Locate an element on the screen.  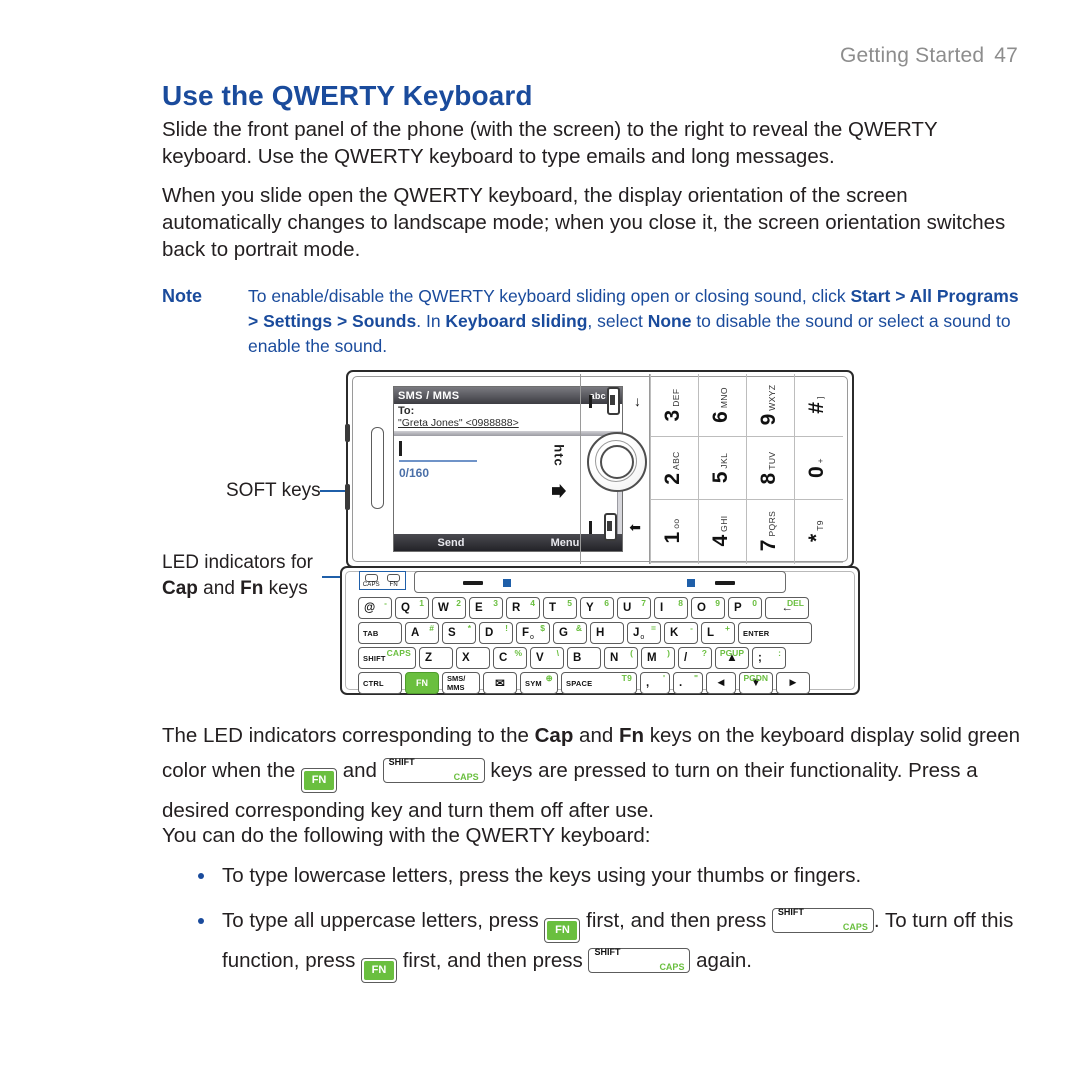
keyboard-key: X is located at coordinates (473, 658).